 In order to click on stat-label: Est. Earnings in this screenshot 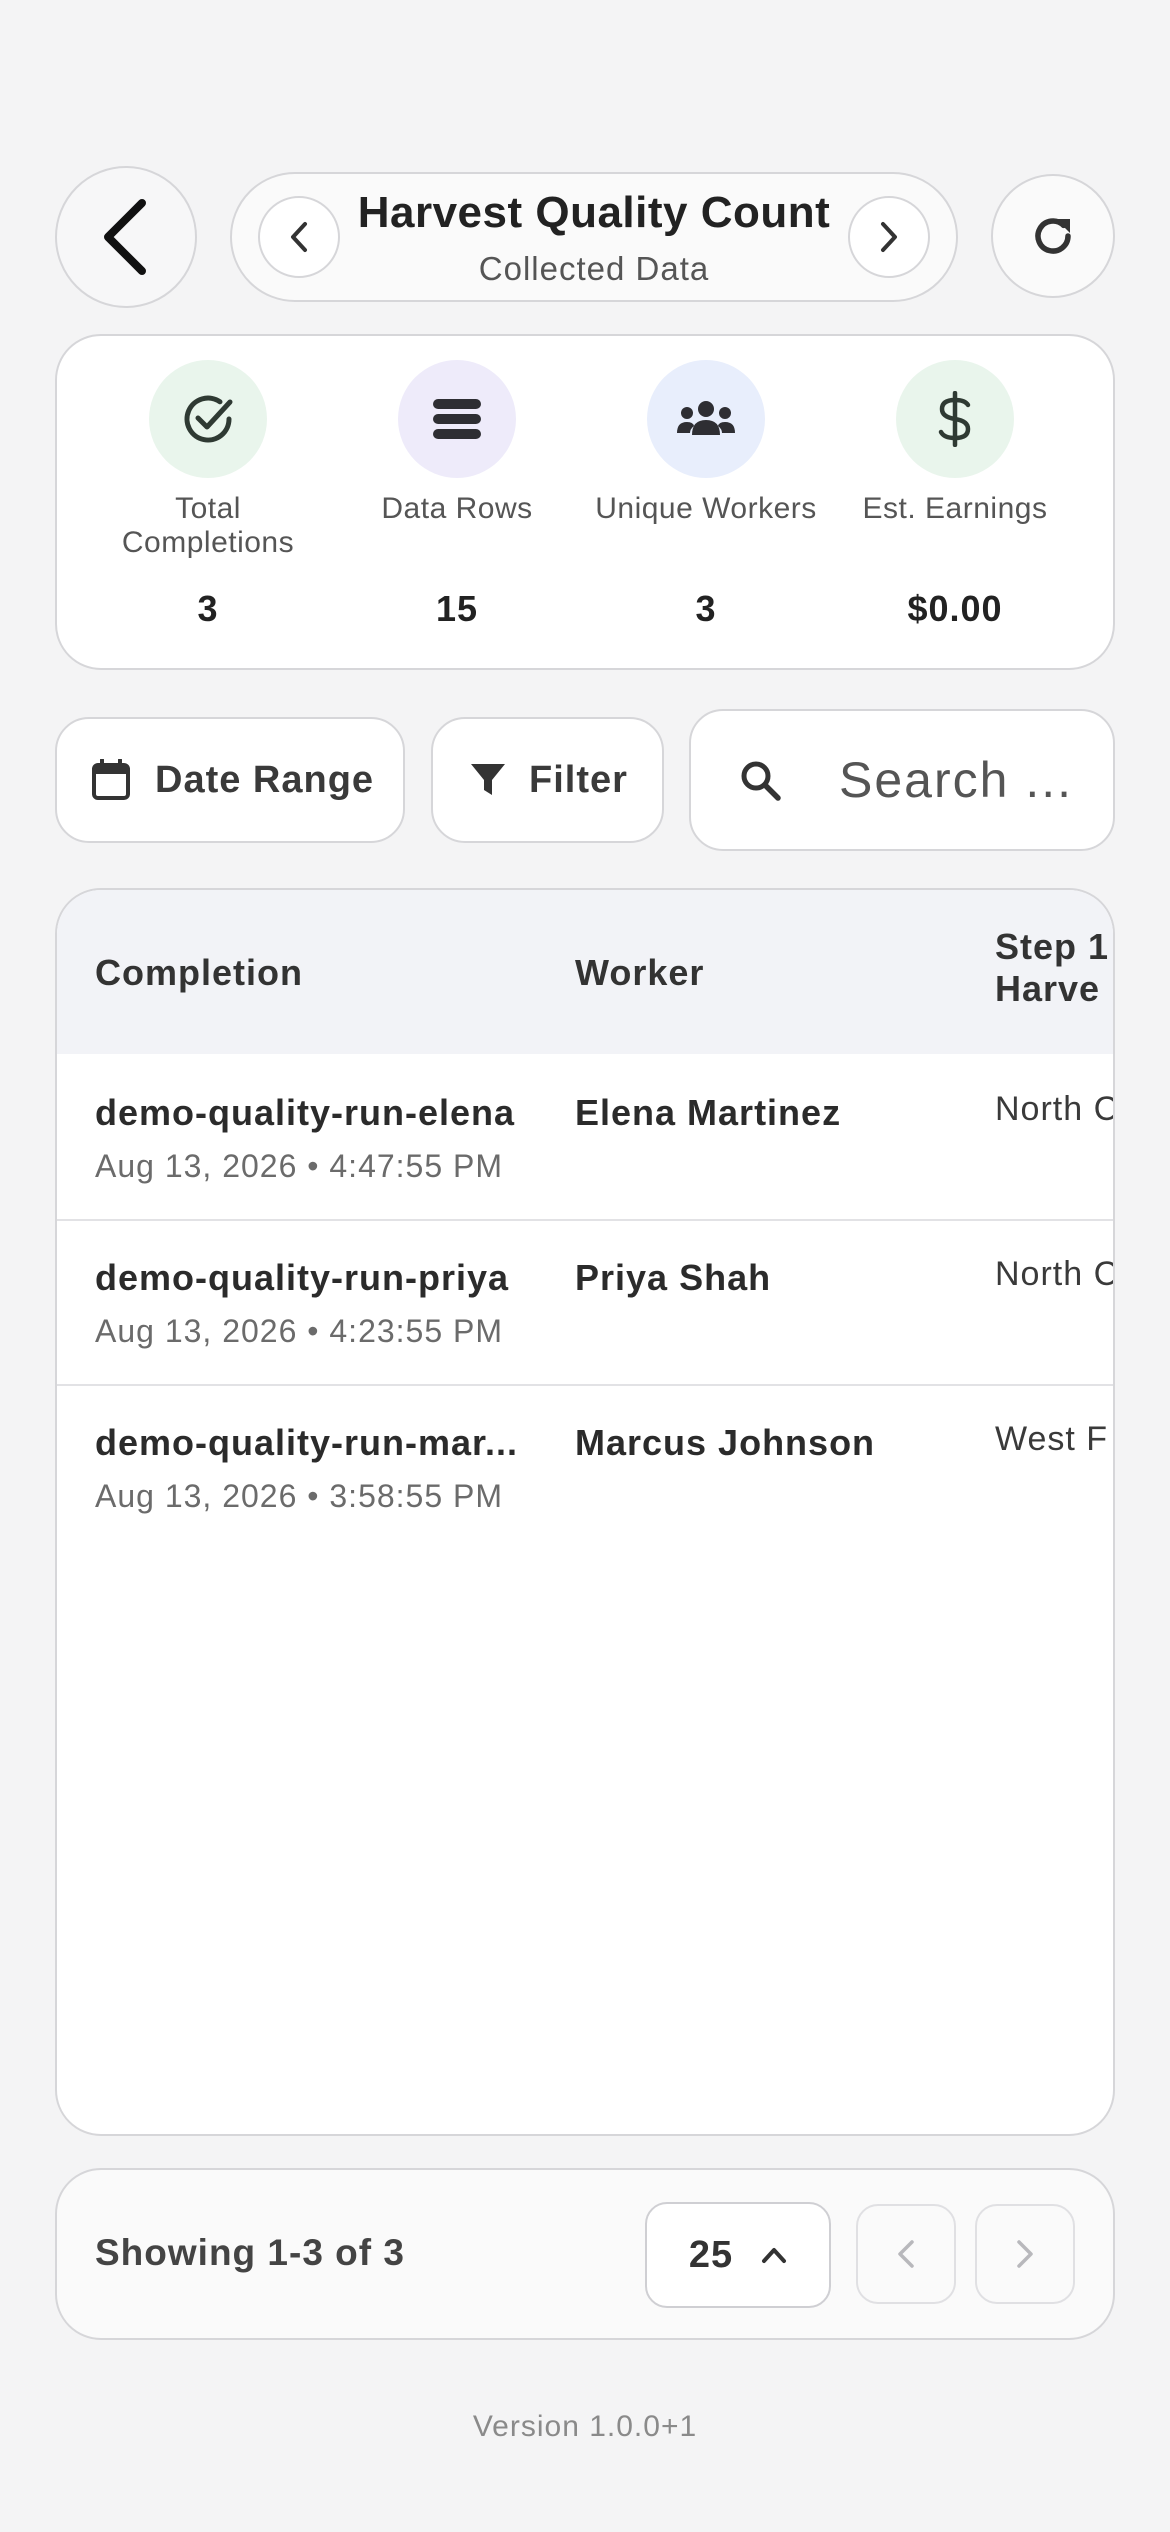, I will do `click(955, 508)`.